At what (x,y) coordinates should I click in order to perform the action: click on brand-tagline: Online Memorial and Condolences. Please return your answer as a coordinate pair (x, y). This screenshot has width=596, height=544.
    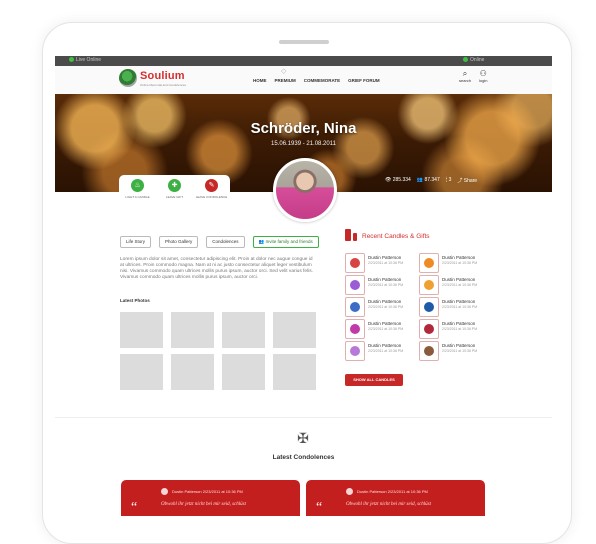
    Looking at the image, I should click on (163, 85).